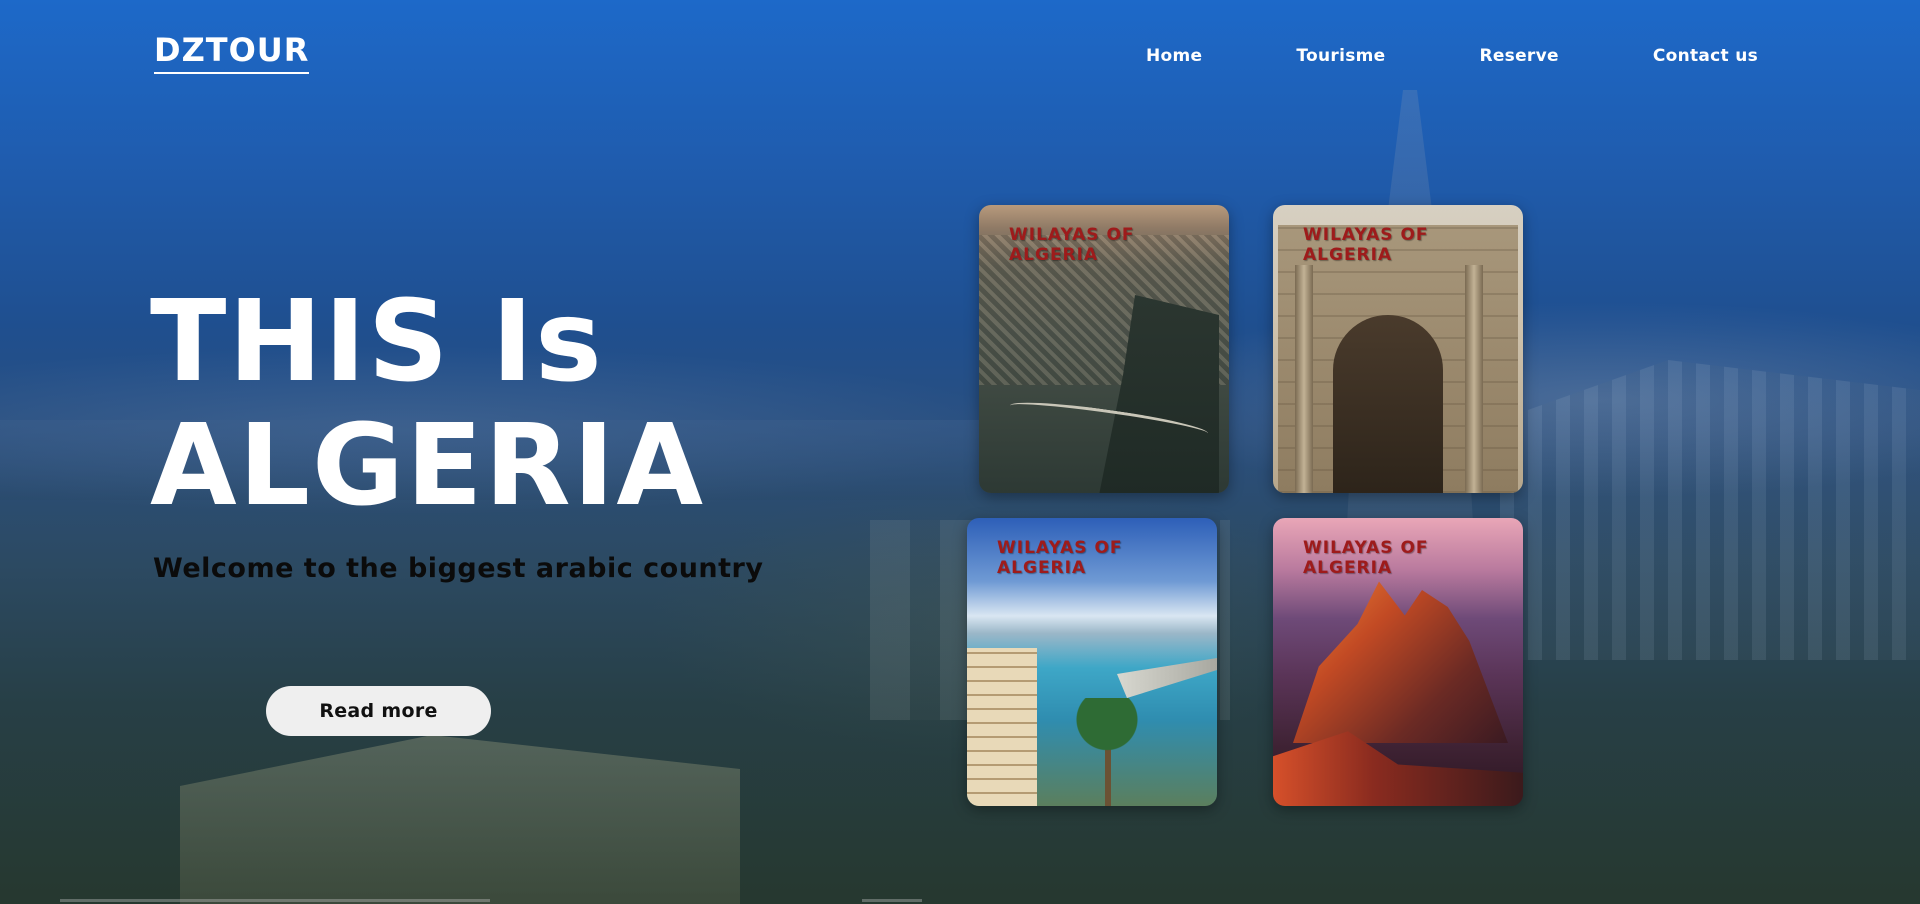  Describe the element at coordinates (1340, 56) in the screenshot. I see `nav-item-tourisme: Tourisme` at that location.